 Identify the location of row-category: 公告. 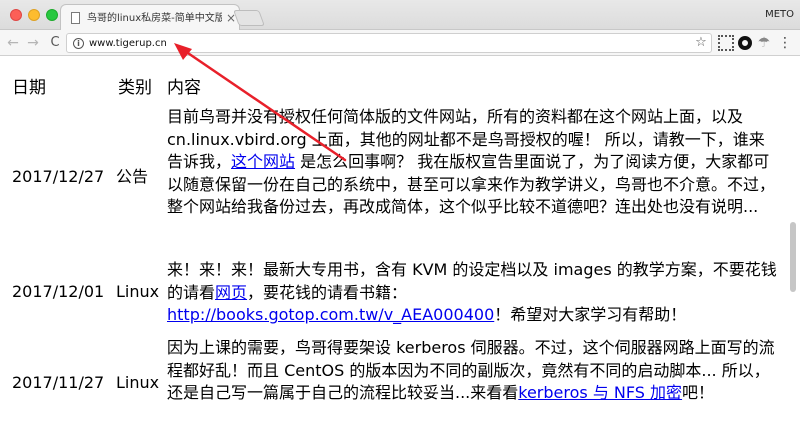
(132, 176).